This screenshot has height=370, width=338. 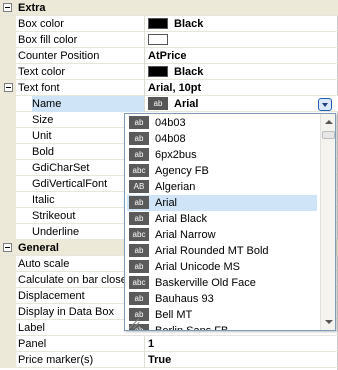 I want to click on property-name: Box color, so click(x=41, y=24).